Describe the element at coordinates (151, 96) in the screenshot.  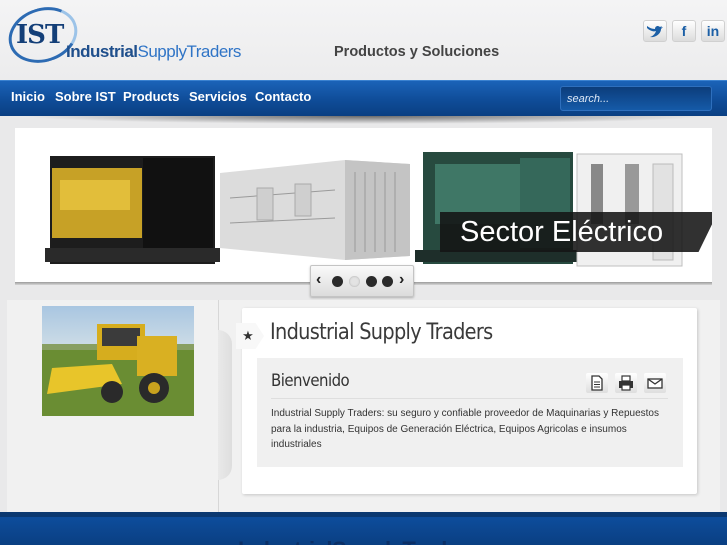
I see `nav-item-products: Products` at that location.